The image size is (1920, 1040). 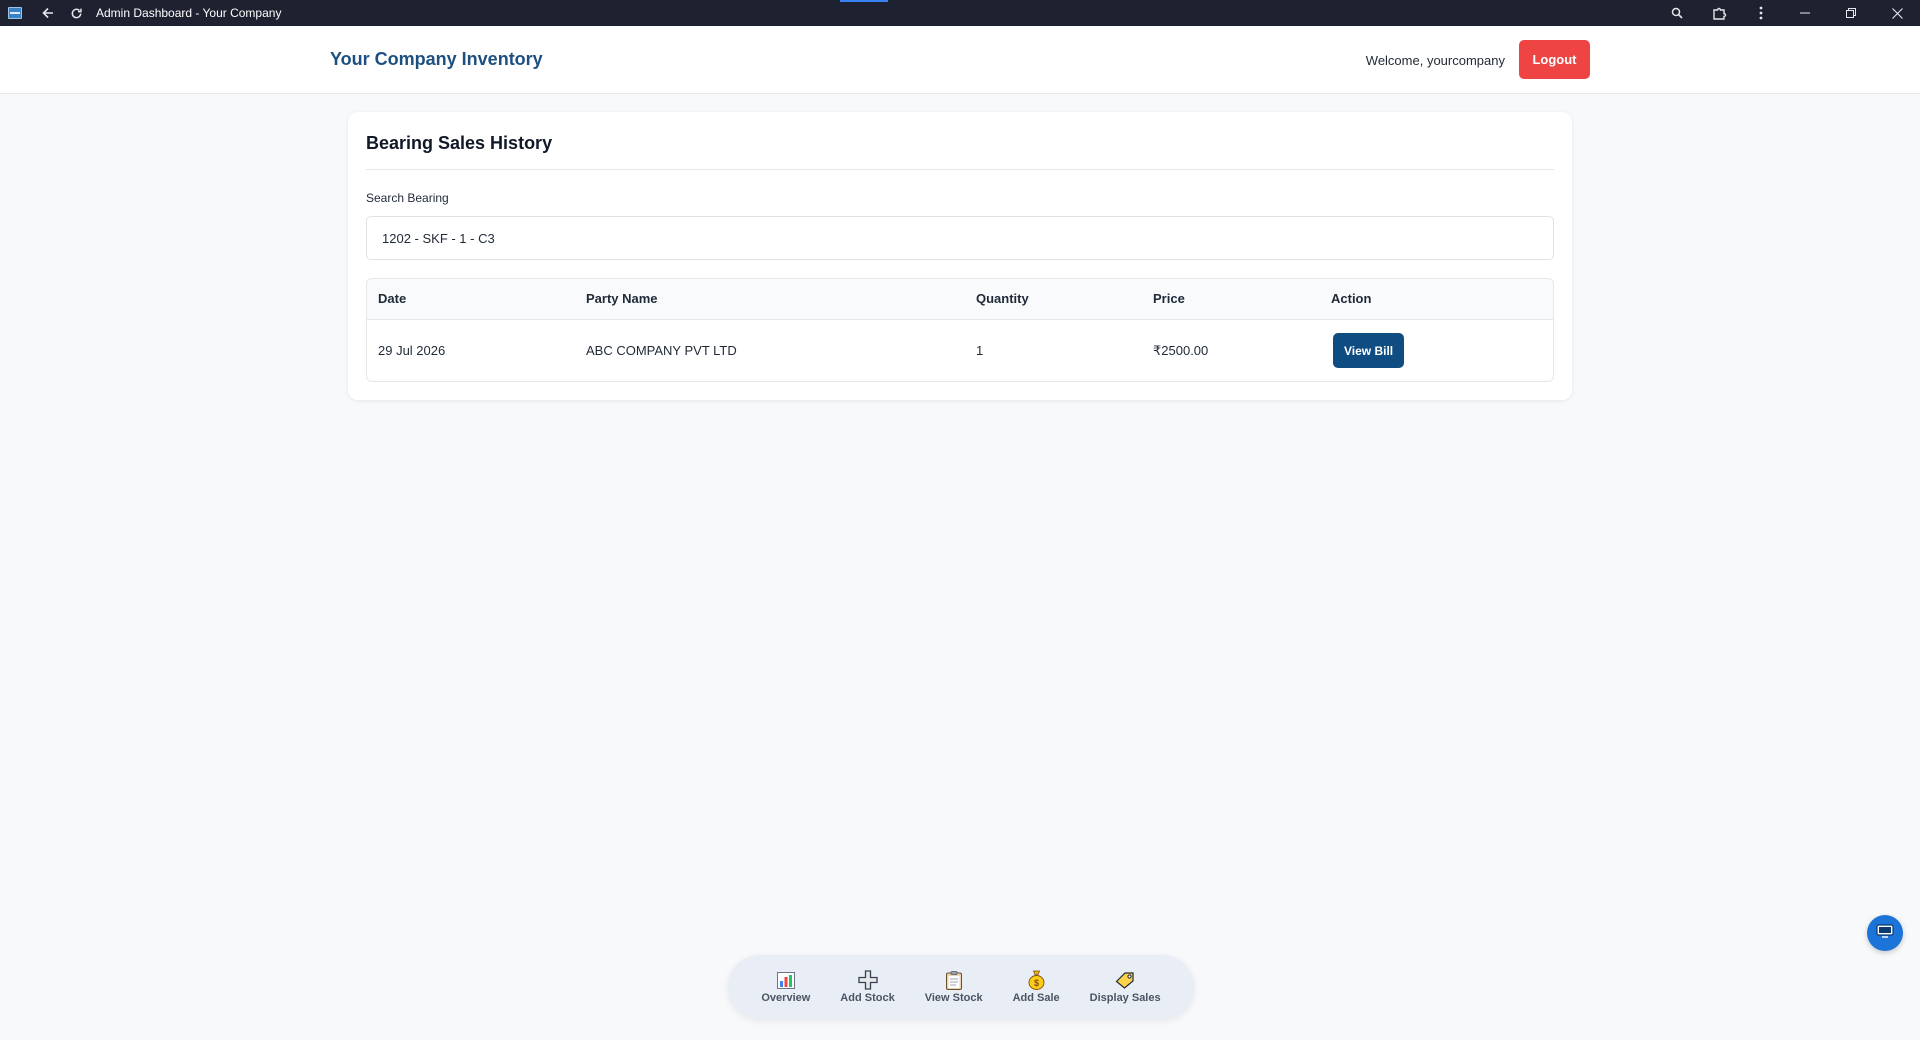 I want to click on tag-icon, so click(x=1125, y=980).